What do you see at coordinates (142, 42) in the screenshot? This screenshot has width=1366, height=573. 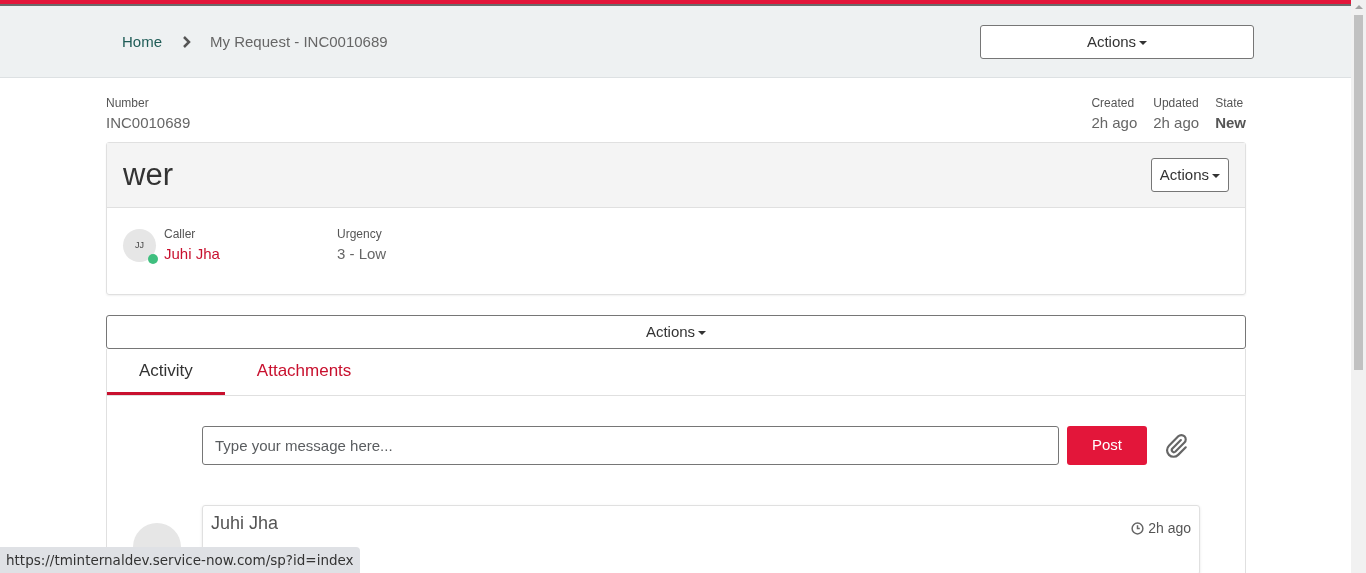 I see `breadcrumb-link: Home` at bounding box center [142, 42].